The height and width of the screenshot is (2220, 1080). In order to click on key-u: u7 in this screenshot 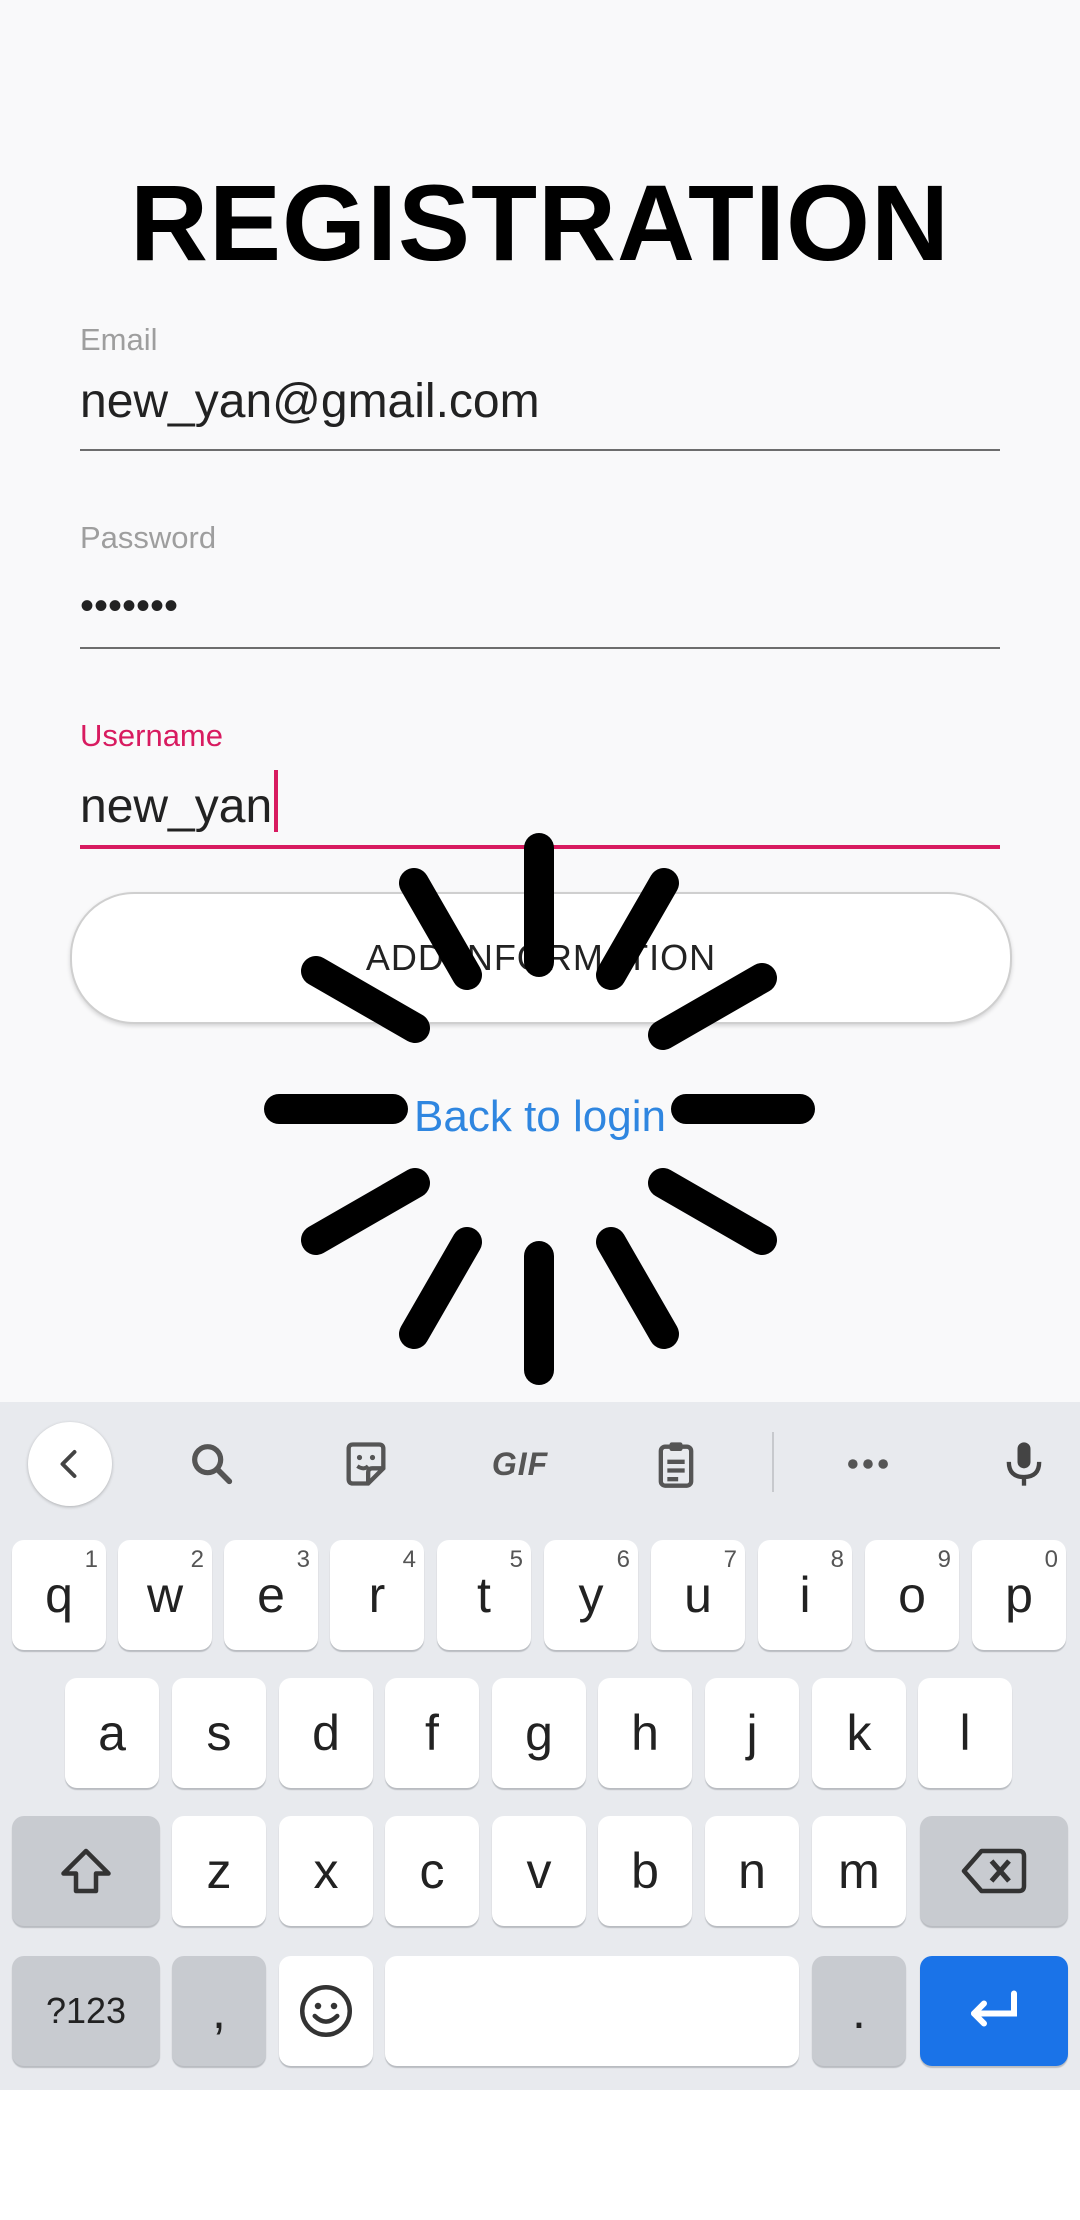, I will do `click(698, 1595)`.